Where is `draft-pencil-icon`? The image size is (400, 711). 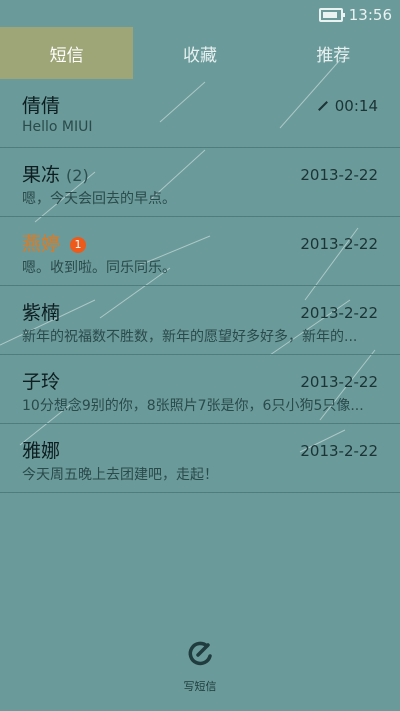
draft-pencil-icon is located at coordinates (322, 106).